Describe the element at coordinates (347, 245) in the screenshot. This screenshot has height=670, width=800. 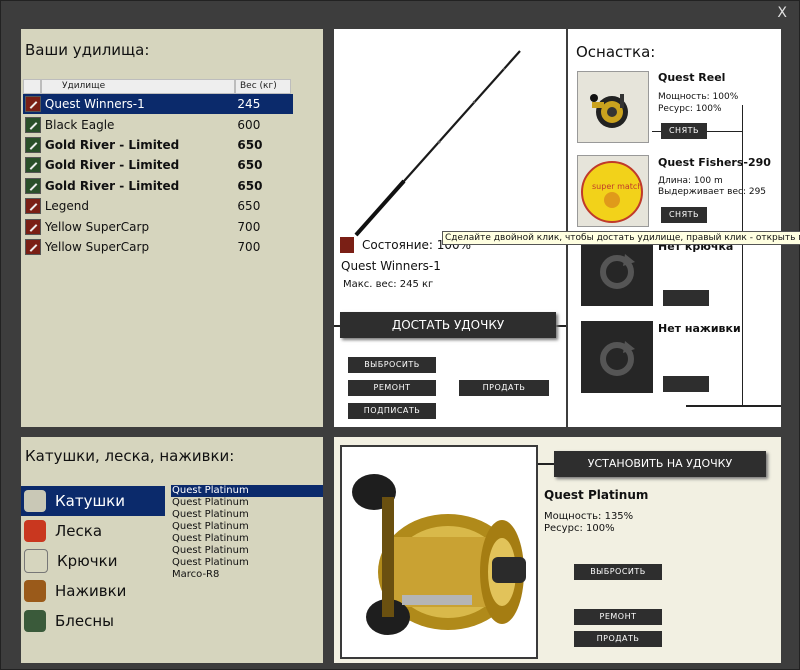
I see `rod-state-icon` at that location.